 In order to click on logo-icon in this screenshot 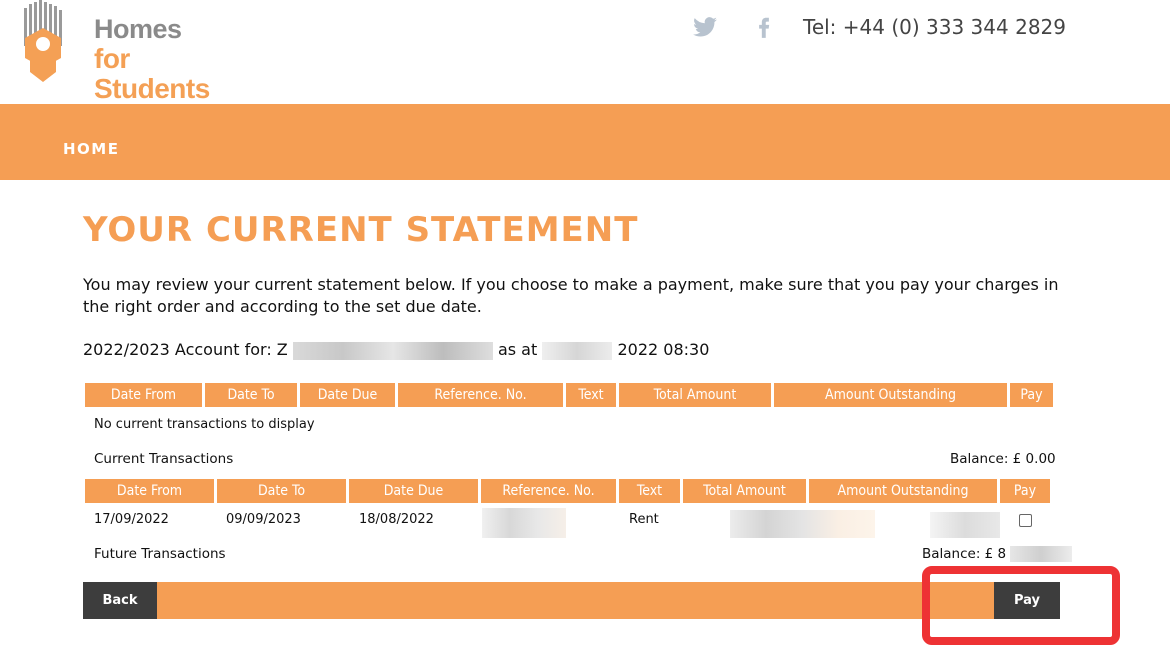, I will do `click(43, 41)`.